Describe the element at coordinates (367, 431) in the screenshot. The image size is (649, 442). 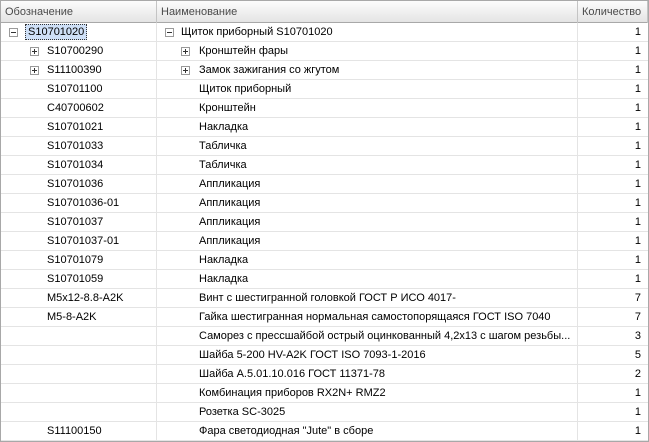
I see `name-cell: Фара светодиодная "Jute" в сборе` at that location.